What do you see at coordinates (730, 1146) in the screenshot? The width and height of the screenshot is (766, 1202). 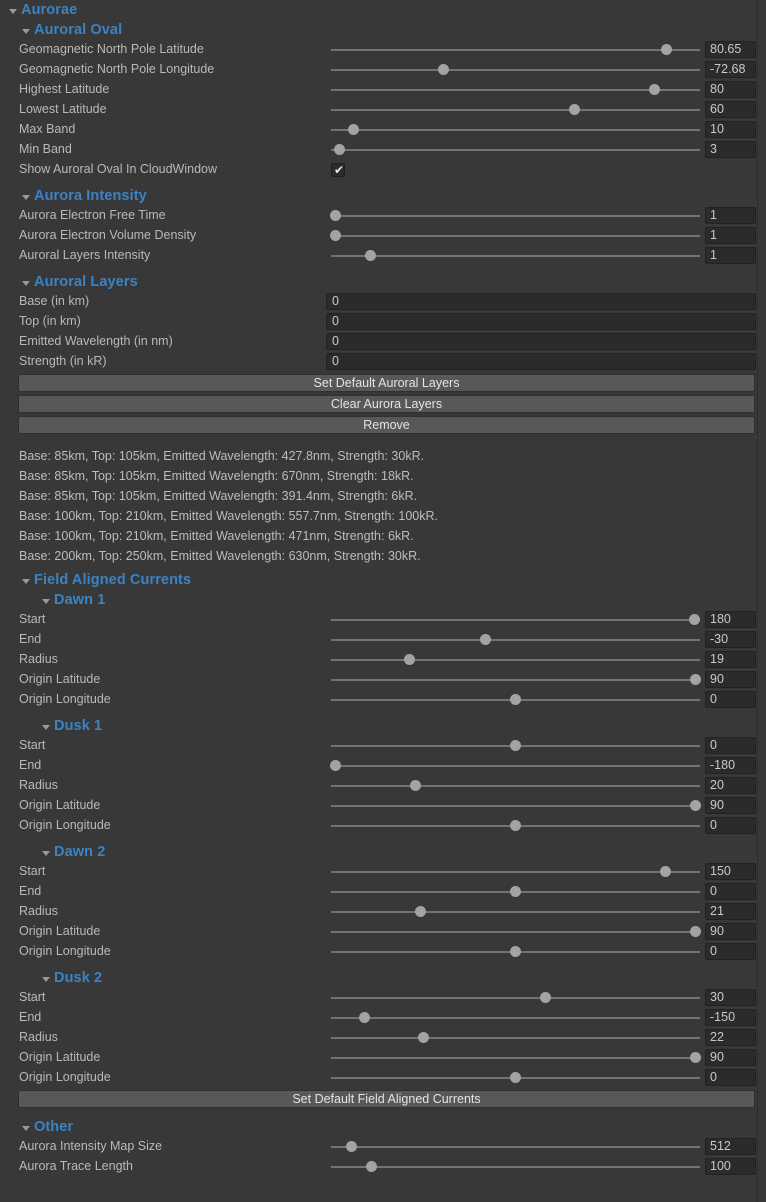 I see `value-field-aurora-intensity-map-size: 512` at bounding box center [730, 1146].